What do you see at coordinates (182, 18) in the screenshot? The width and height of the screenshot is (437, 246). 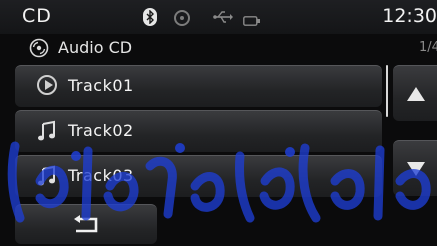 I see `disc-icon` at bounding box center [182, 18].